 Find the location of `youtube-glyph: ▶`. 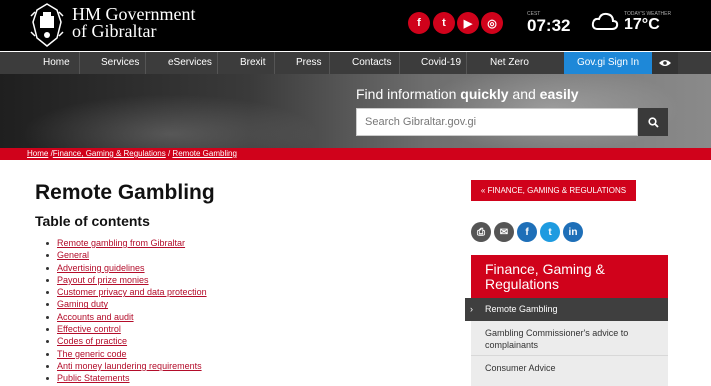

youtube-glyph: ▶ is located at coordinates (468, 23).